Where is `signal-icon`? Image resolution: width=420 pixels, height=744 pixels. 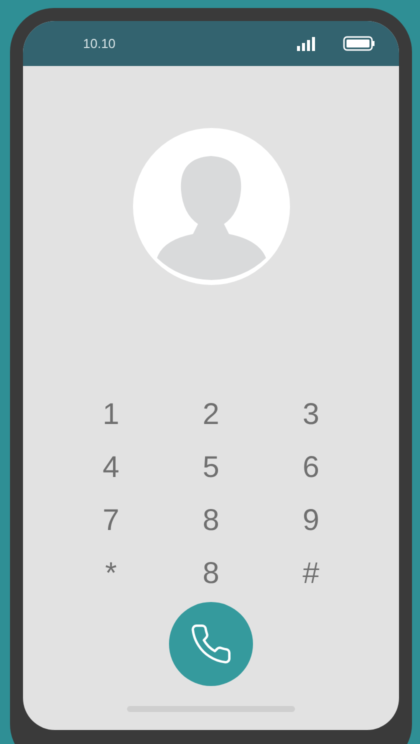
signal-icon is located at coordinates (306, 43).